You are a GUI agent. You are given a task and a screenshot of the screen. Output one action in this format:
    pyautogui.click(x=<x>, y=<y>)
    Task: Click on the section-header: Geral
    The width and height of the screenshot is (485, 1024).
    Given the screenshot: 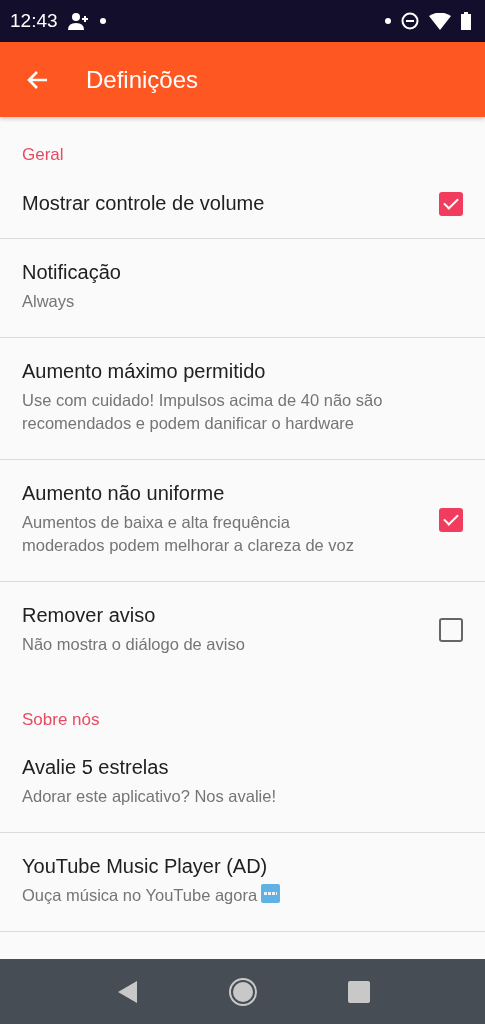 What is the action you would take?
    pyautogui.click(x=43, y=155)
    